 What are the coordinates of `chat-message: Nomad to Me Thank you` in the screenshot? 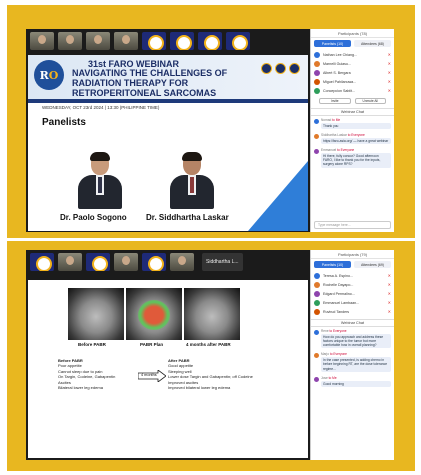 It's located at (352, 123).